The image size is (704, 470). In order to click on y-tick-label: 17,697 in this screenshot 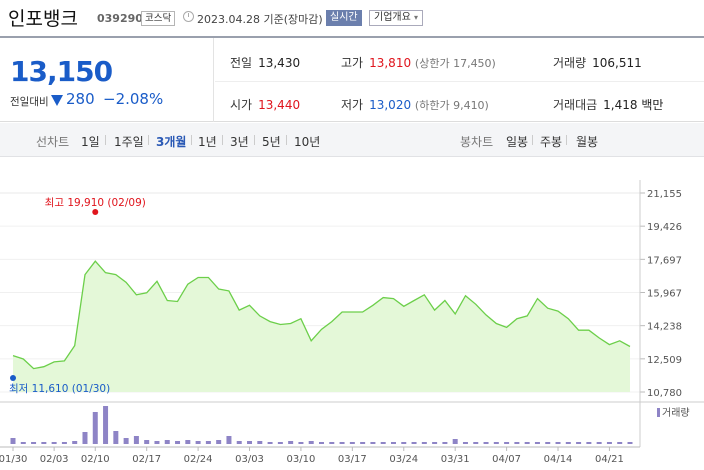, I will do `click(664, 260)`.